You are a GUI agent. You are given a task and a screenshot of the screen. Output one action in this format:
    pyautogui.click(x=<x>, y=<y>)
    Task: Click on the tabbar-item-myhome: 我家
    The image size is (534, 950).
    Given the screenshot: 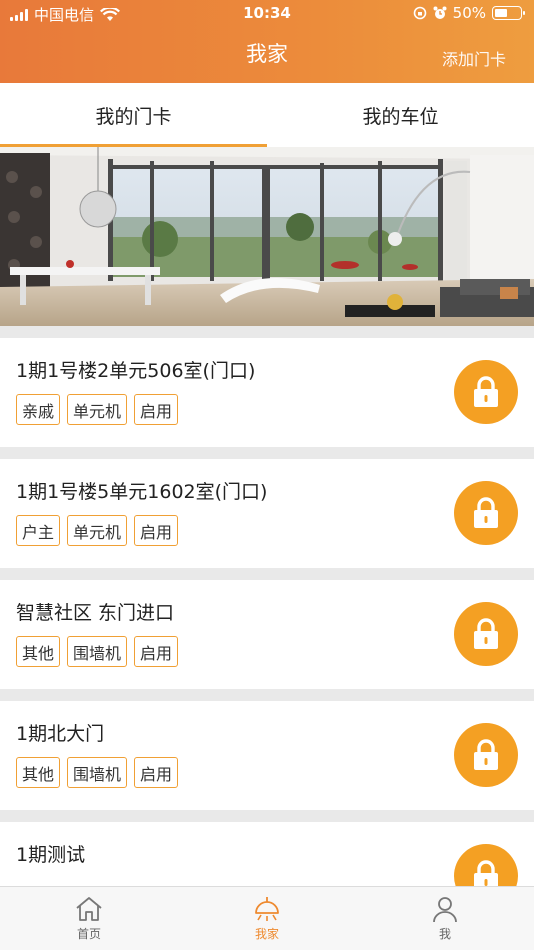 What is the action you would take?
    pyautogui.click(x=267, y=918)
    